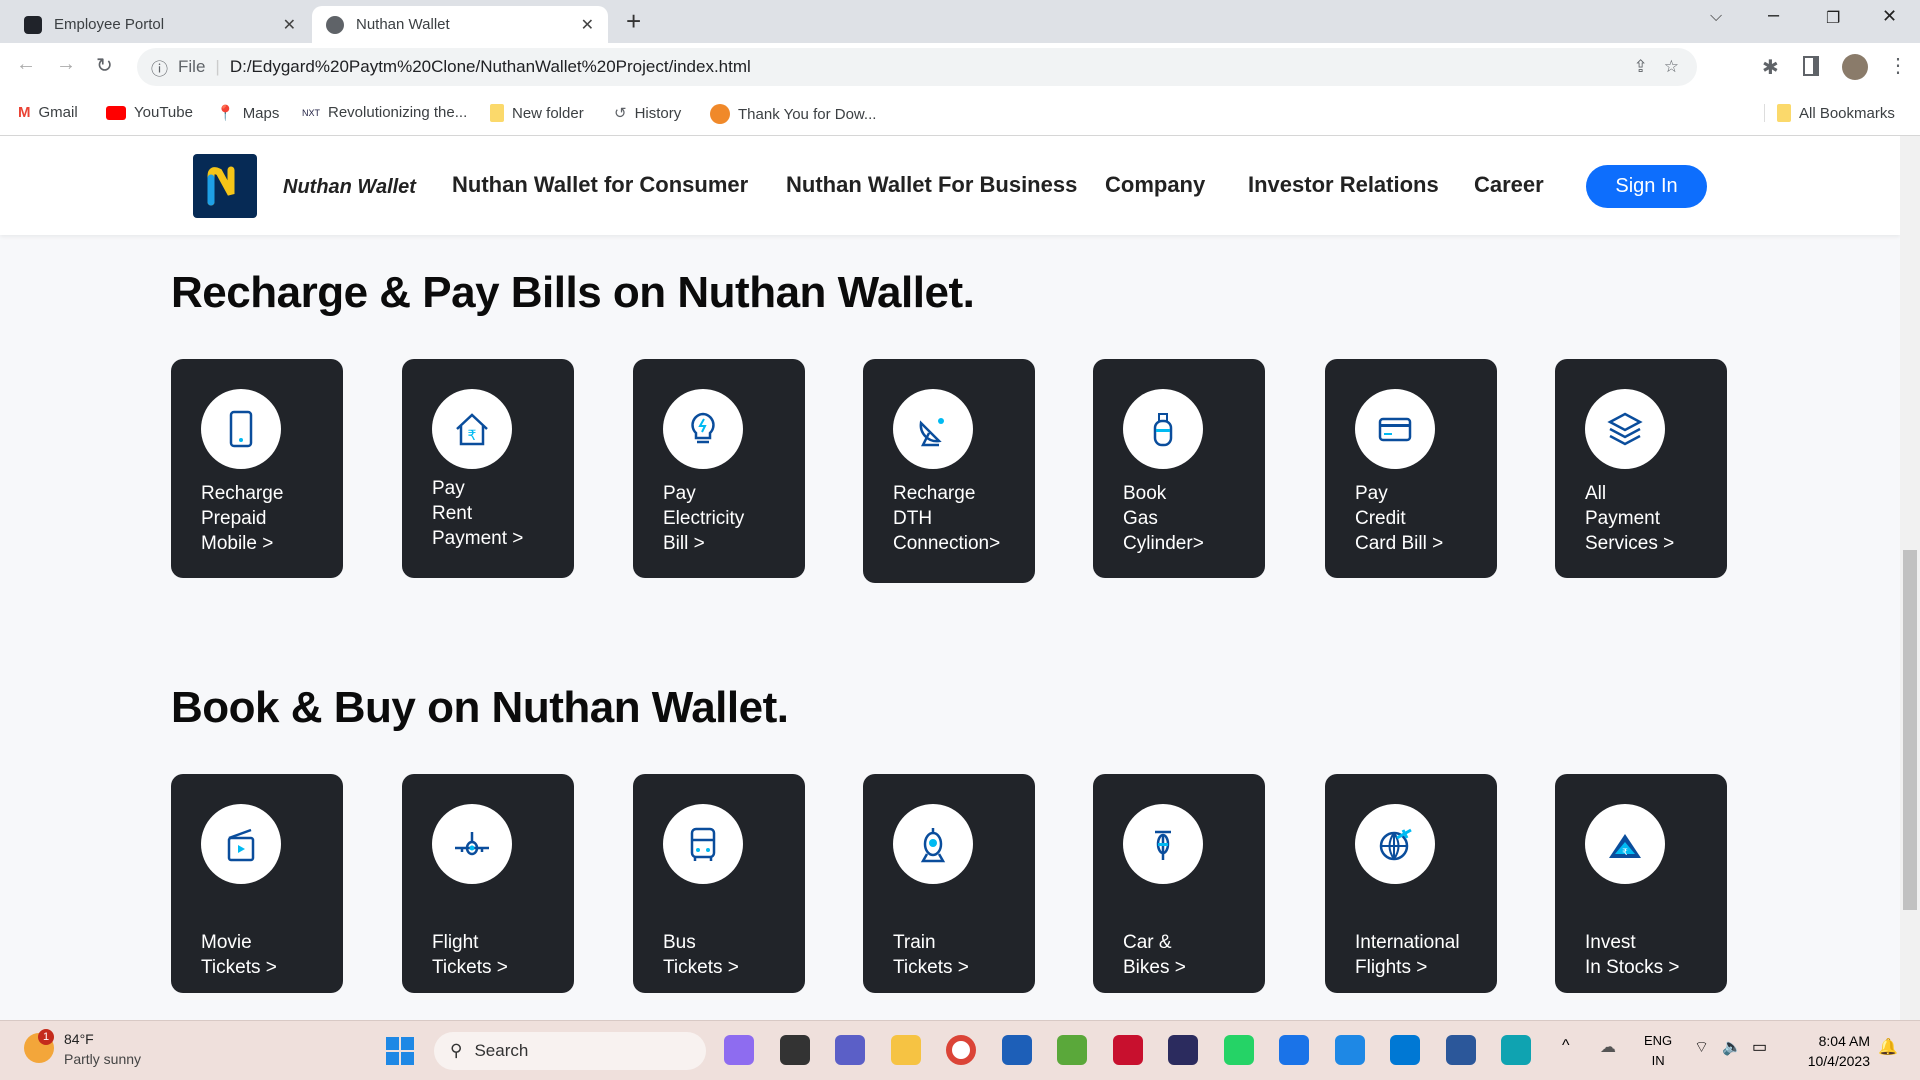 This screenshot has height=1080, width=1920. Describe the element at coordinates (1460, 1050) in the screenshot. I see `word-icon` at that location.